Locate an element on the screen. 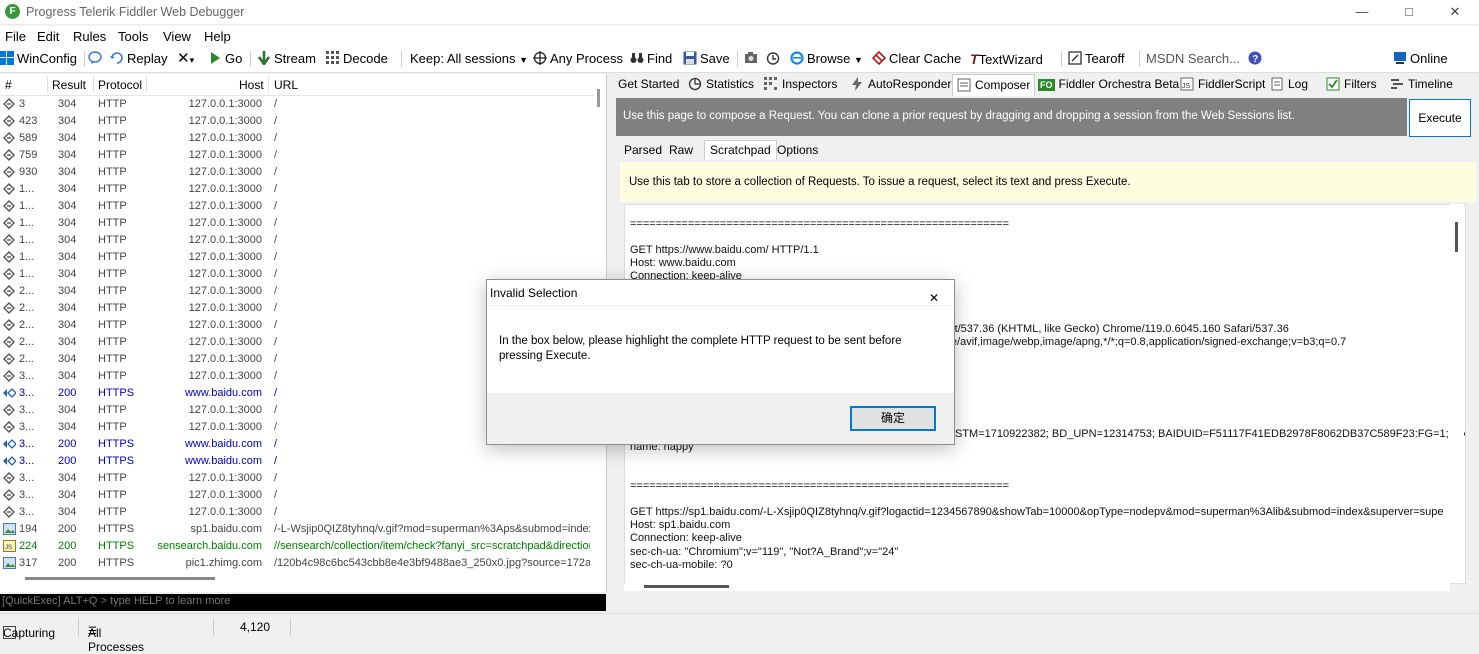 The width and height of the screenshot is (1479, 654). menu-rules: Rules is located at coordinates (89, 36).